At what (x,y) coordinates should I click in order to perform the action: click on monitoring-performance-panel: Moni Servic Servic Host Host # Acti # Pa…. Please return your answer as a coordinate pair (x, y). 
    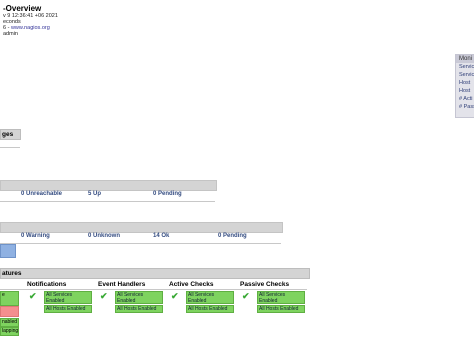
    Looking at the image, I should click on (464, 86).